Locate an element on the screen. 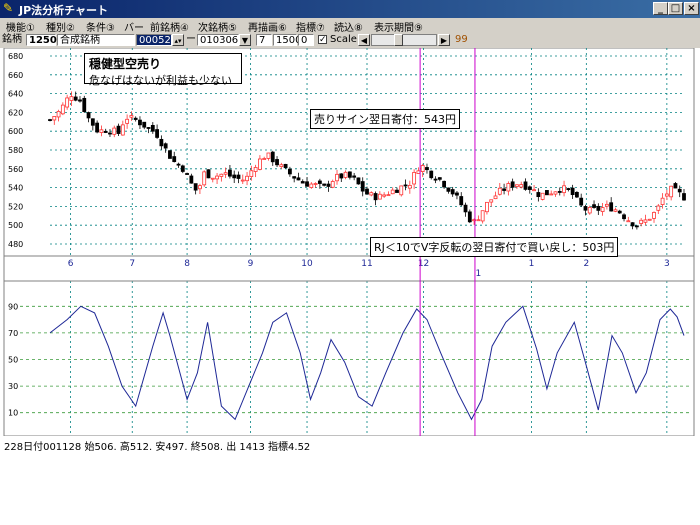 This screenshot has height=525, width=700. menu-jouken: 条件③ is located at coordinates (100, 26).